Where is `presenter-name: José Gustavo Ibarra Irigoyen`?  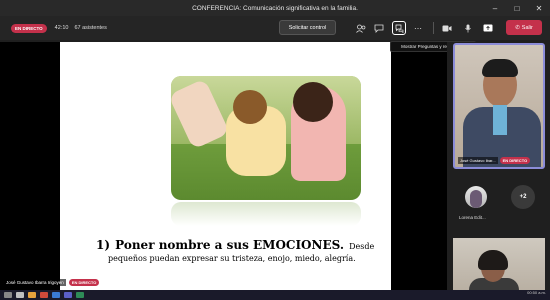 presenter-name: José Gustavo Ibarra Irigoyen is located at coordinates (35, 282).